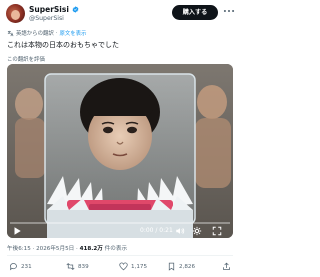  What do you see at coordinates (156, 230) in the screenshot?
I see `video-time: 0:00 / 0:21` at bounding box center [156, 230].